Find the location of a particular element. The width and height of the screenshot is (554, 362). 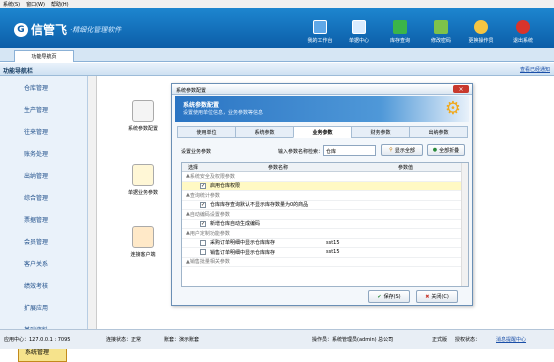

param-row: ✓ 启用仓库权限 is located at coordinates (325, 186).